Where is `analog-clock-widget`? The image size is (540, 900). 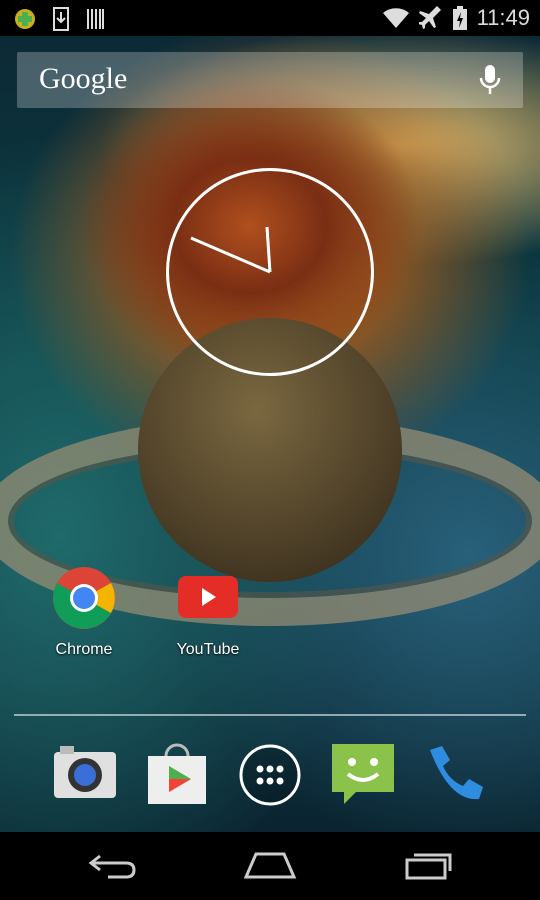 analog-clock-widget is located at coordinates (270, 272).